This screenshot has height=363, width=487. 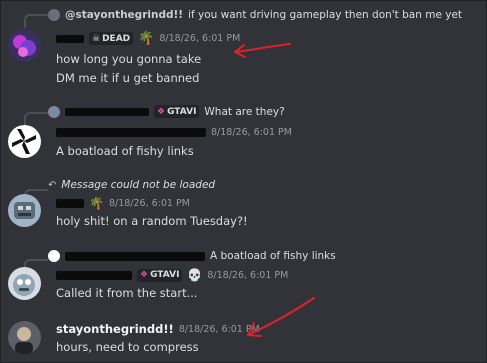 I want to click on reply-text: Message could not be loaded, so click(x=138, y=185).